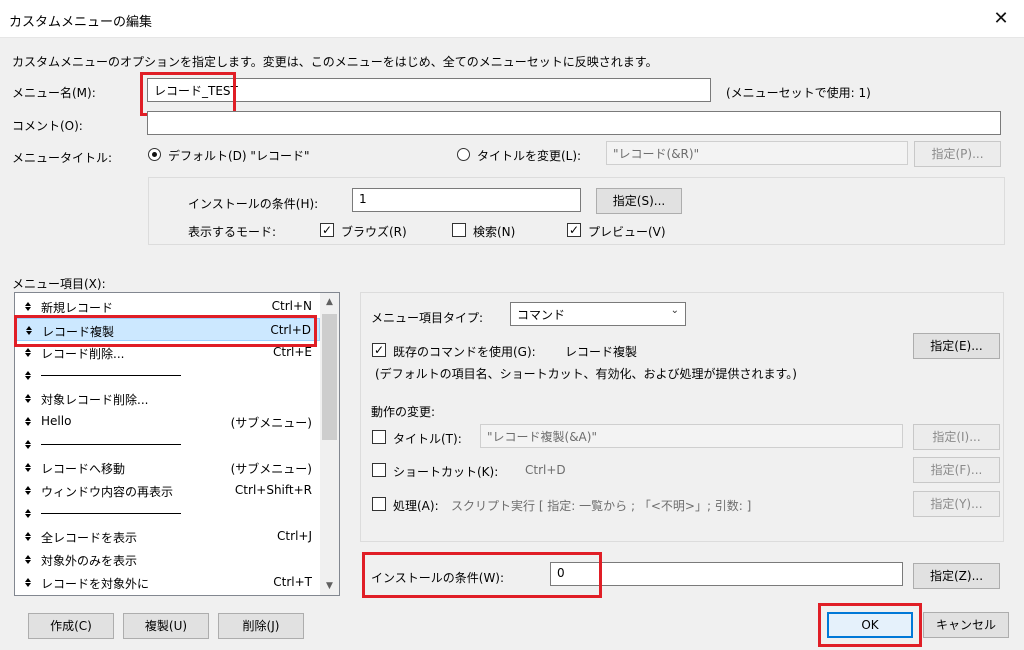 The image size is (1024, 650). I want to click on chevron-down-icon: ⌄, so click(674, 310).